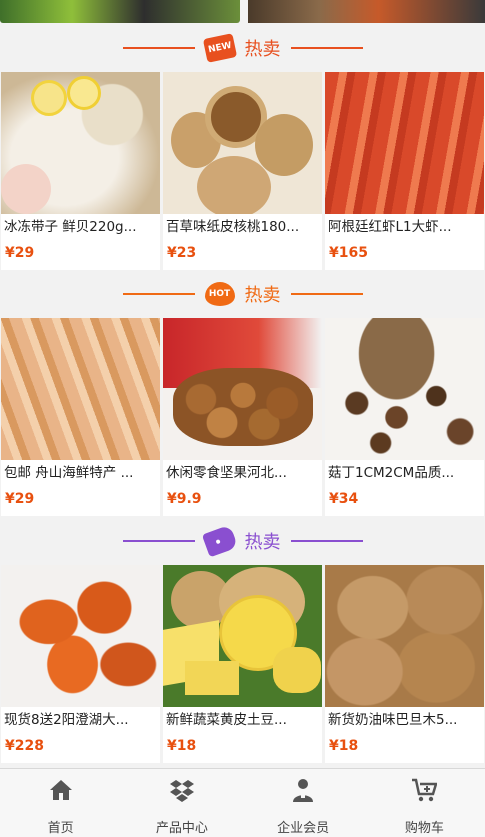 Image resolution: width=485 pixels, height=837 pixels. I want to click on dropbox-icon, so click(181, 791).